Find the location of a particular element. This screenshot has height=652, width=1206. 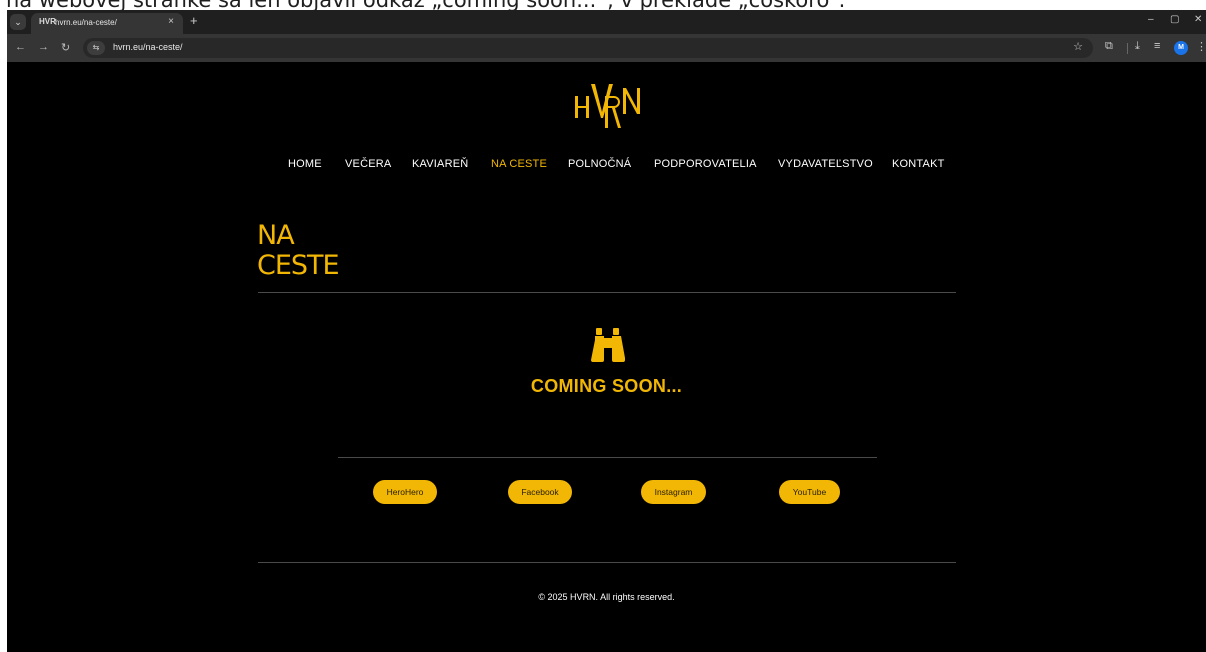

instagram-button: Instagram is located at coordinates (673, 492).